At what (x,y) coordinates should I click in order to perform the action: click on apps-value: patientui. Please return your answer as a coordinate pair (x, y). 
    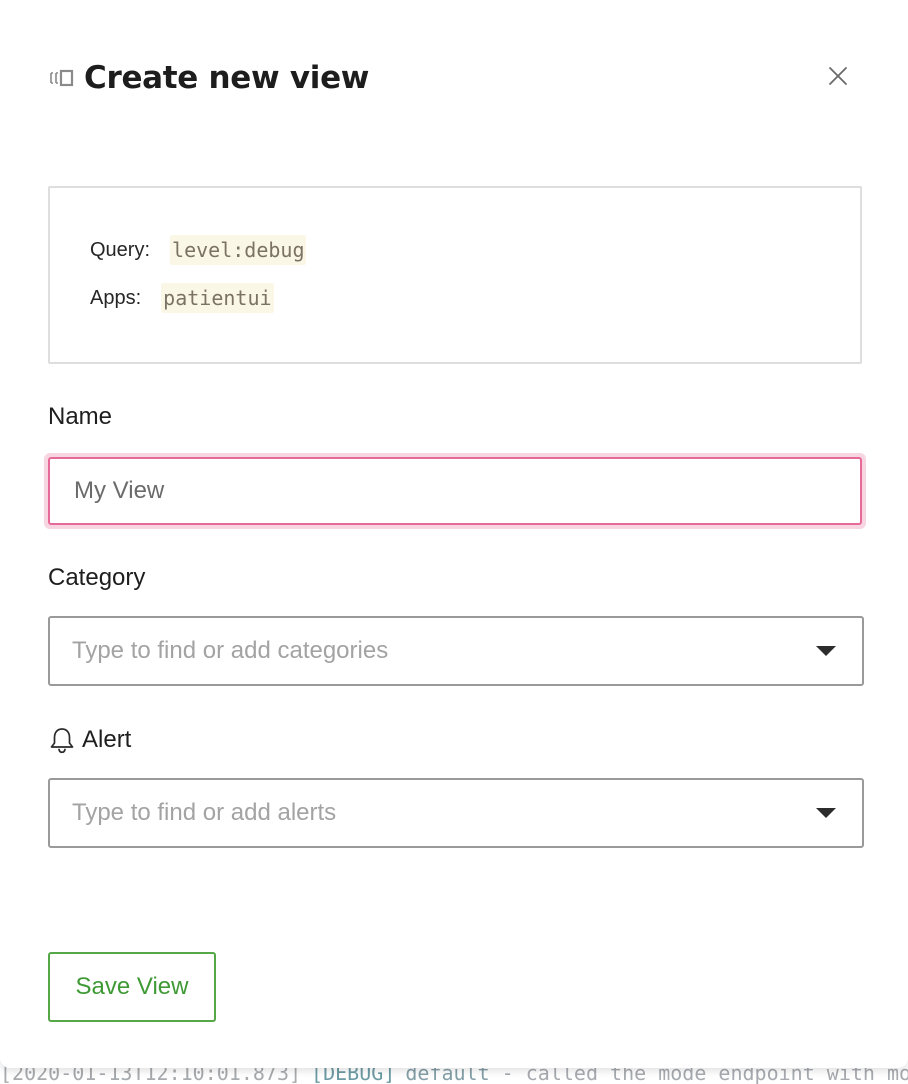
    Looking at the image, I should click on (217, 298).